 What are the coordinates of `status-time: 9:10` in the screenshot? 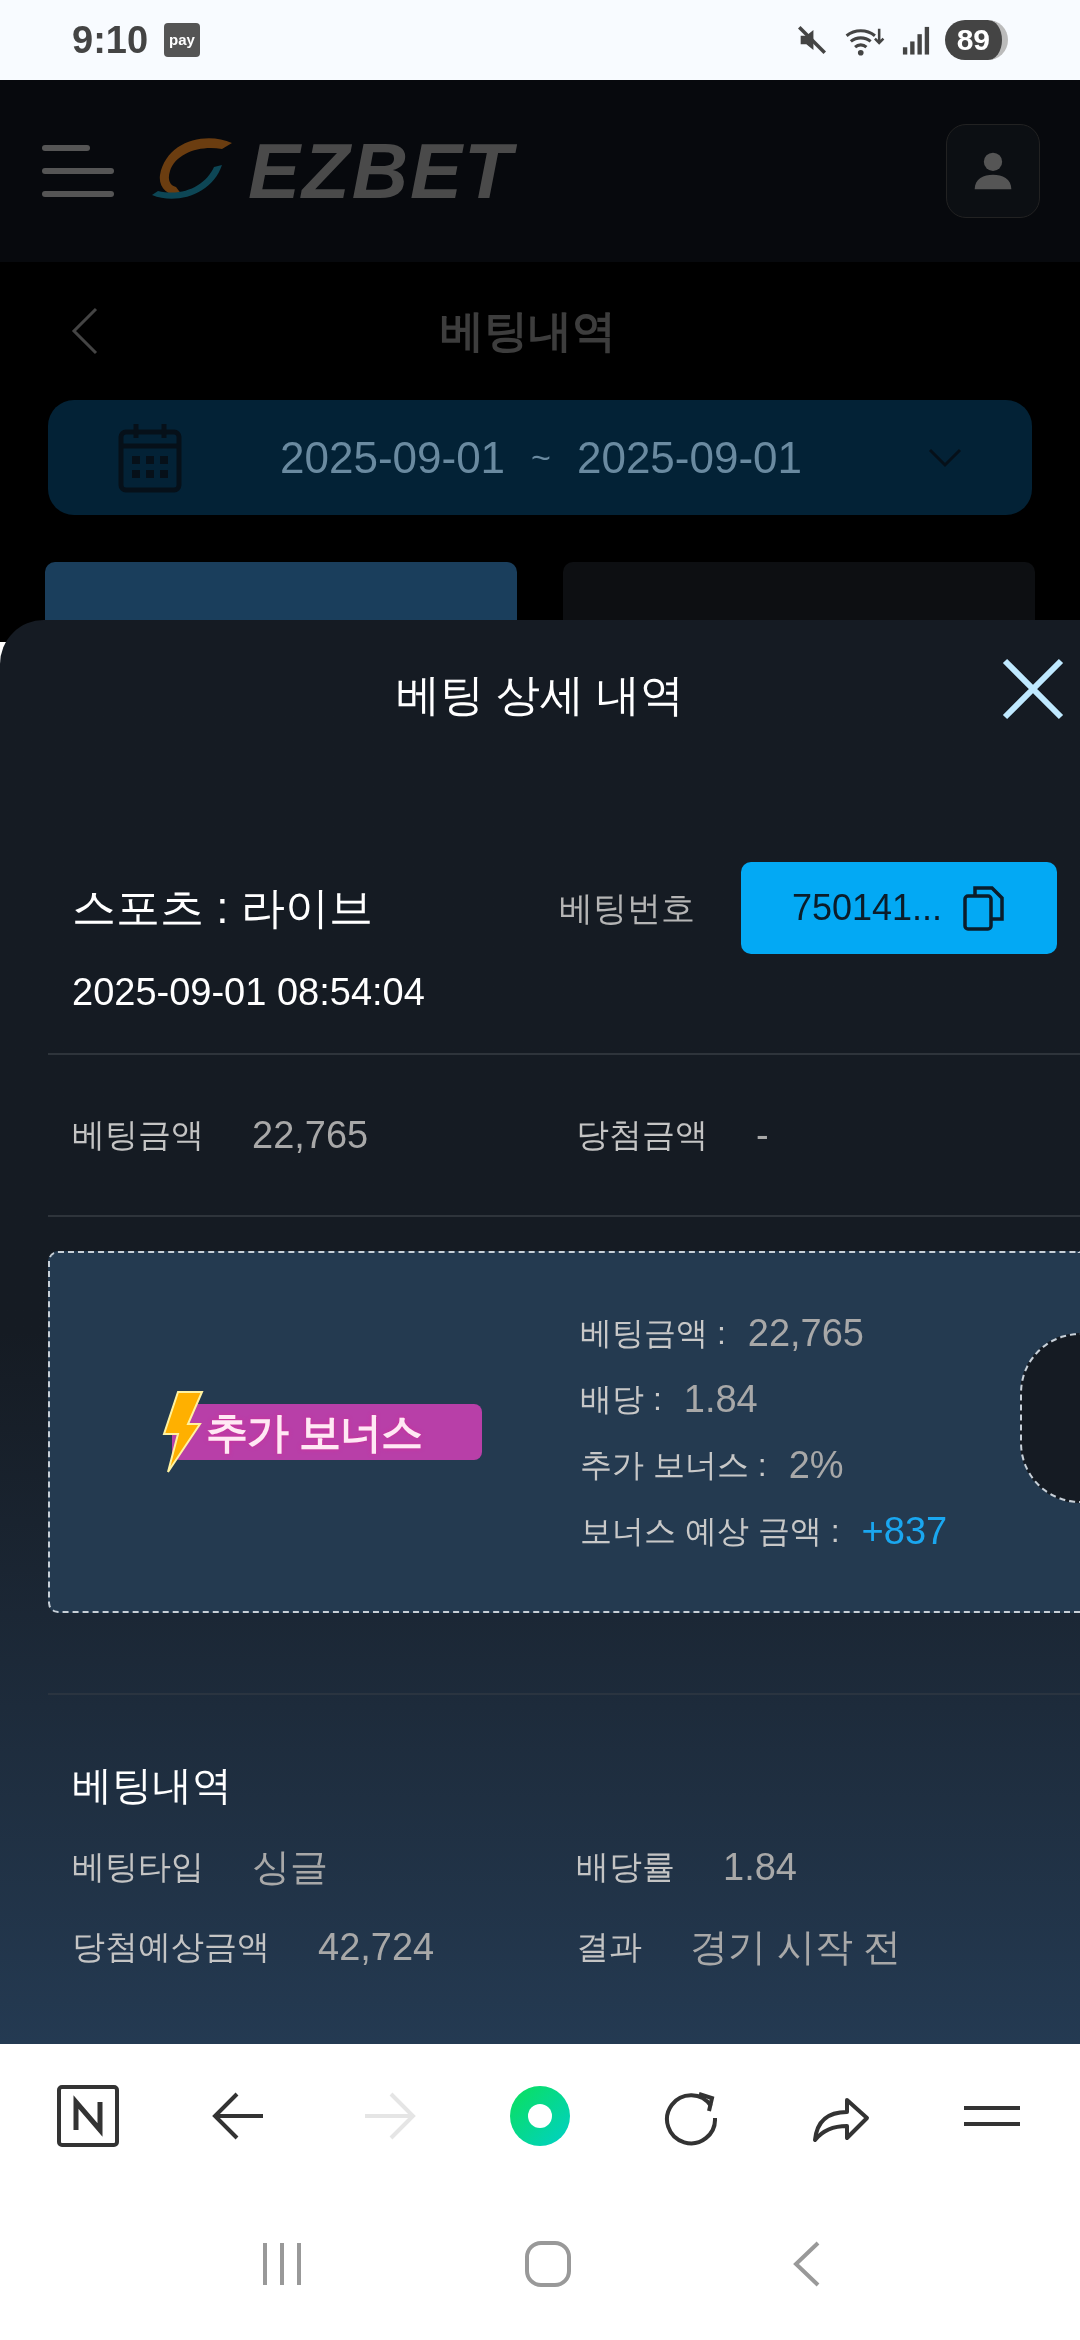 It's located at (110, 40).